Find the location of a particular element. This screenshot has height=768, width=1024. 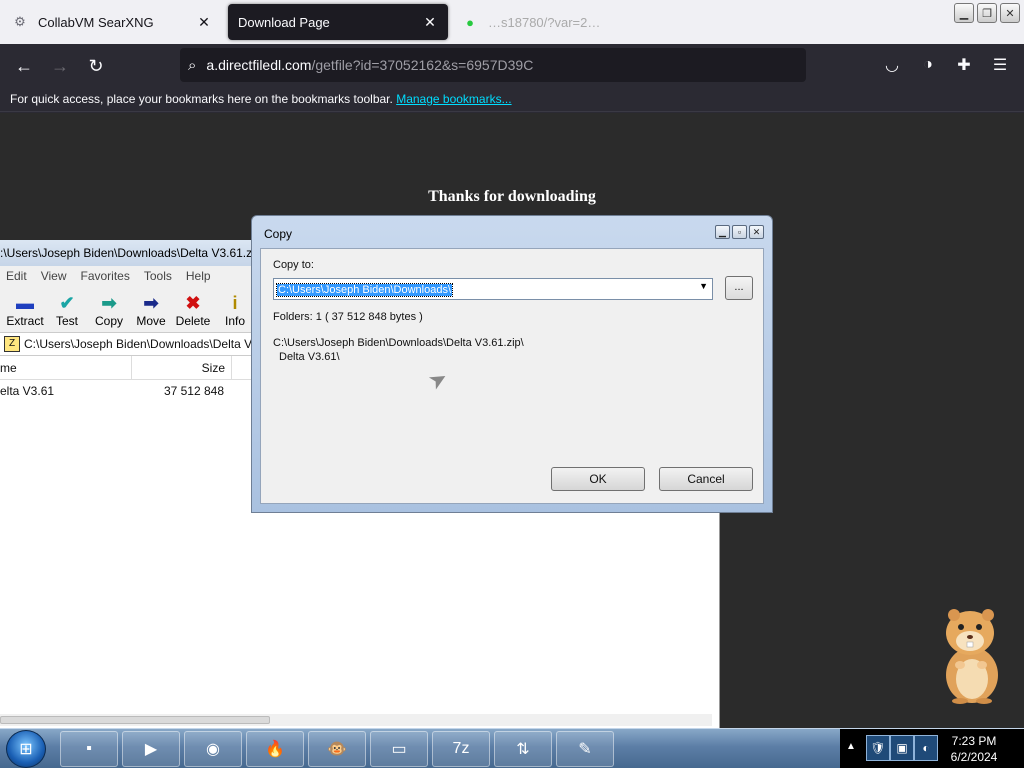

source-item: Delta V3.61\ is located at coordinates (309, 357).